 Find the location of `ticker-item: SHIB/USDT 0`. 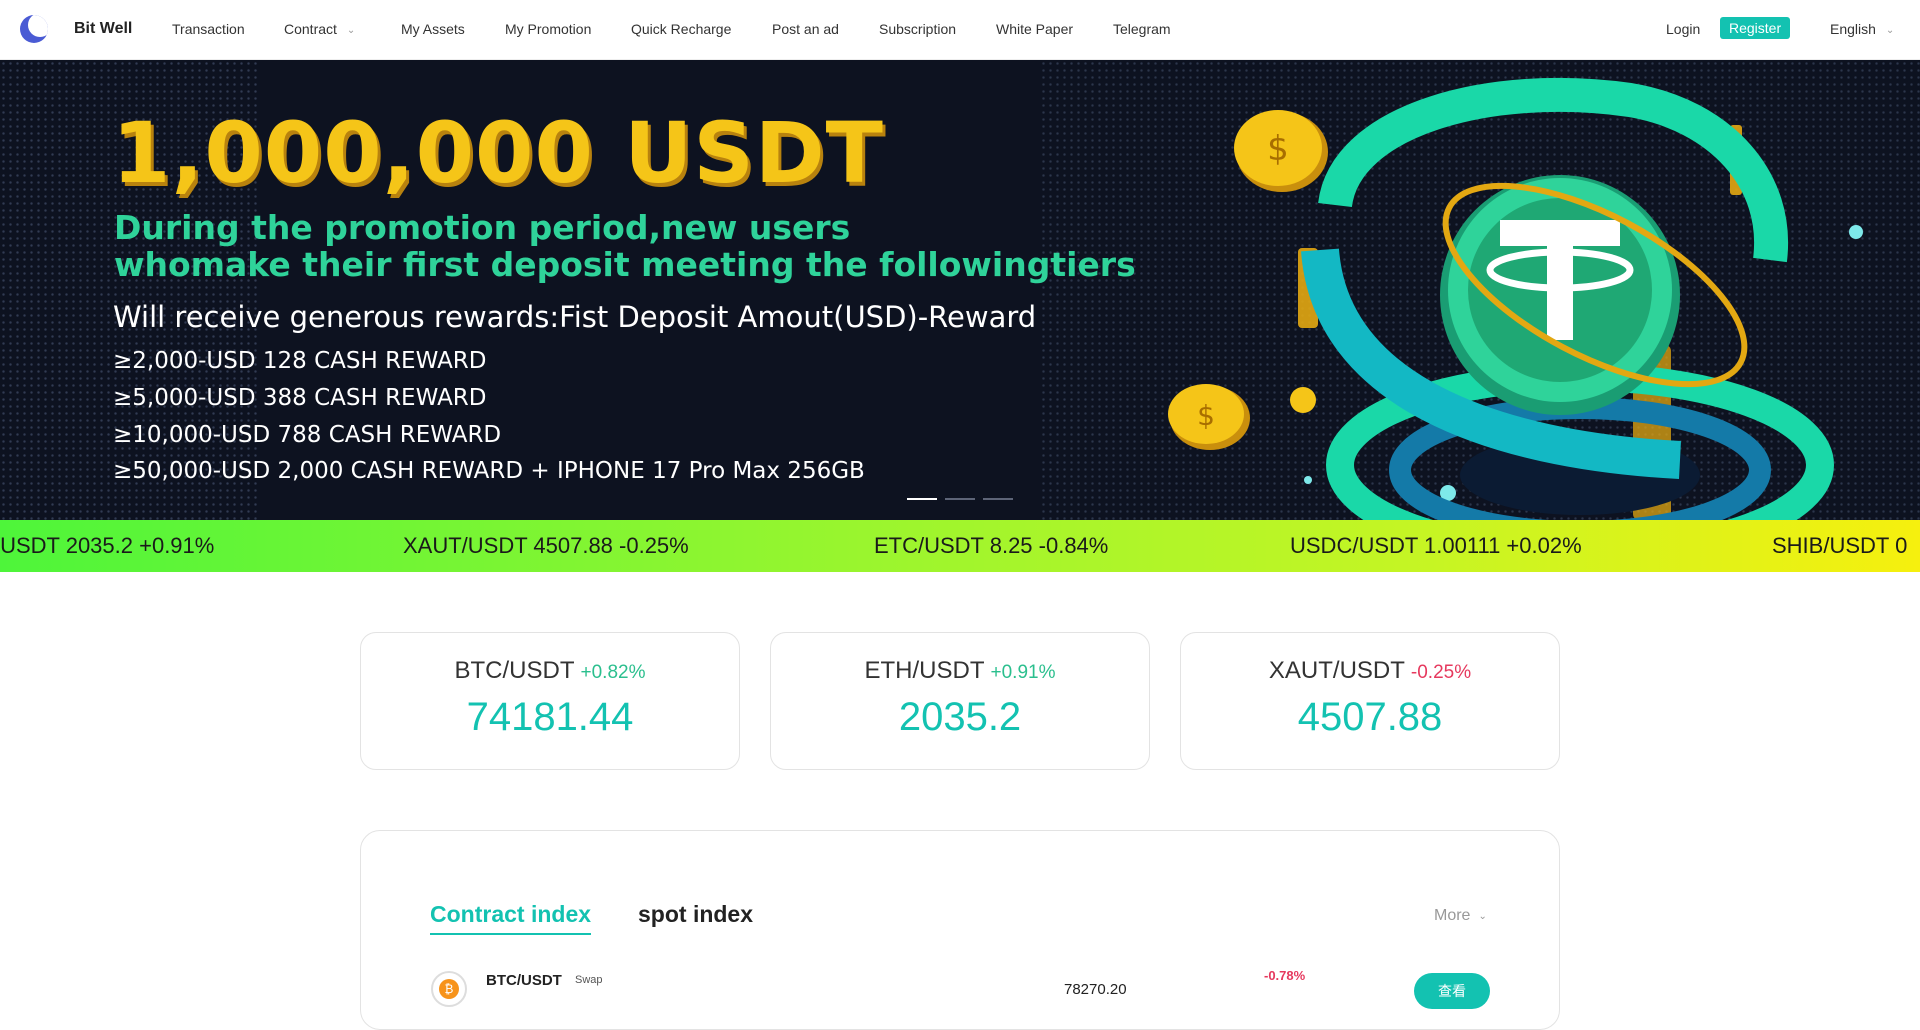

ticker-item: SHIB/USDT 0 is located at coordinates (1839, 546).